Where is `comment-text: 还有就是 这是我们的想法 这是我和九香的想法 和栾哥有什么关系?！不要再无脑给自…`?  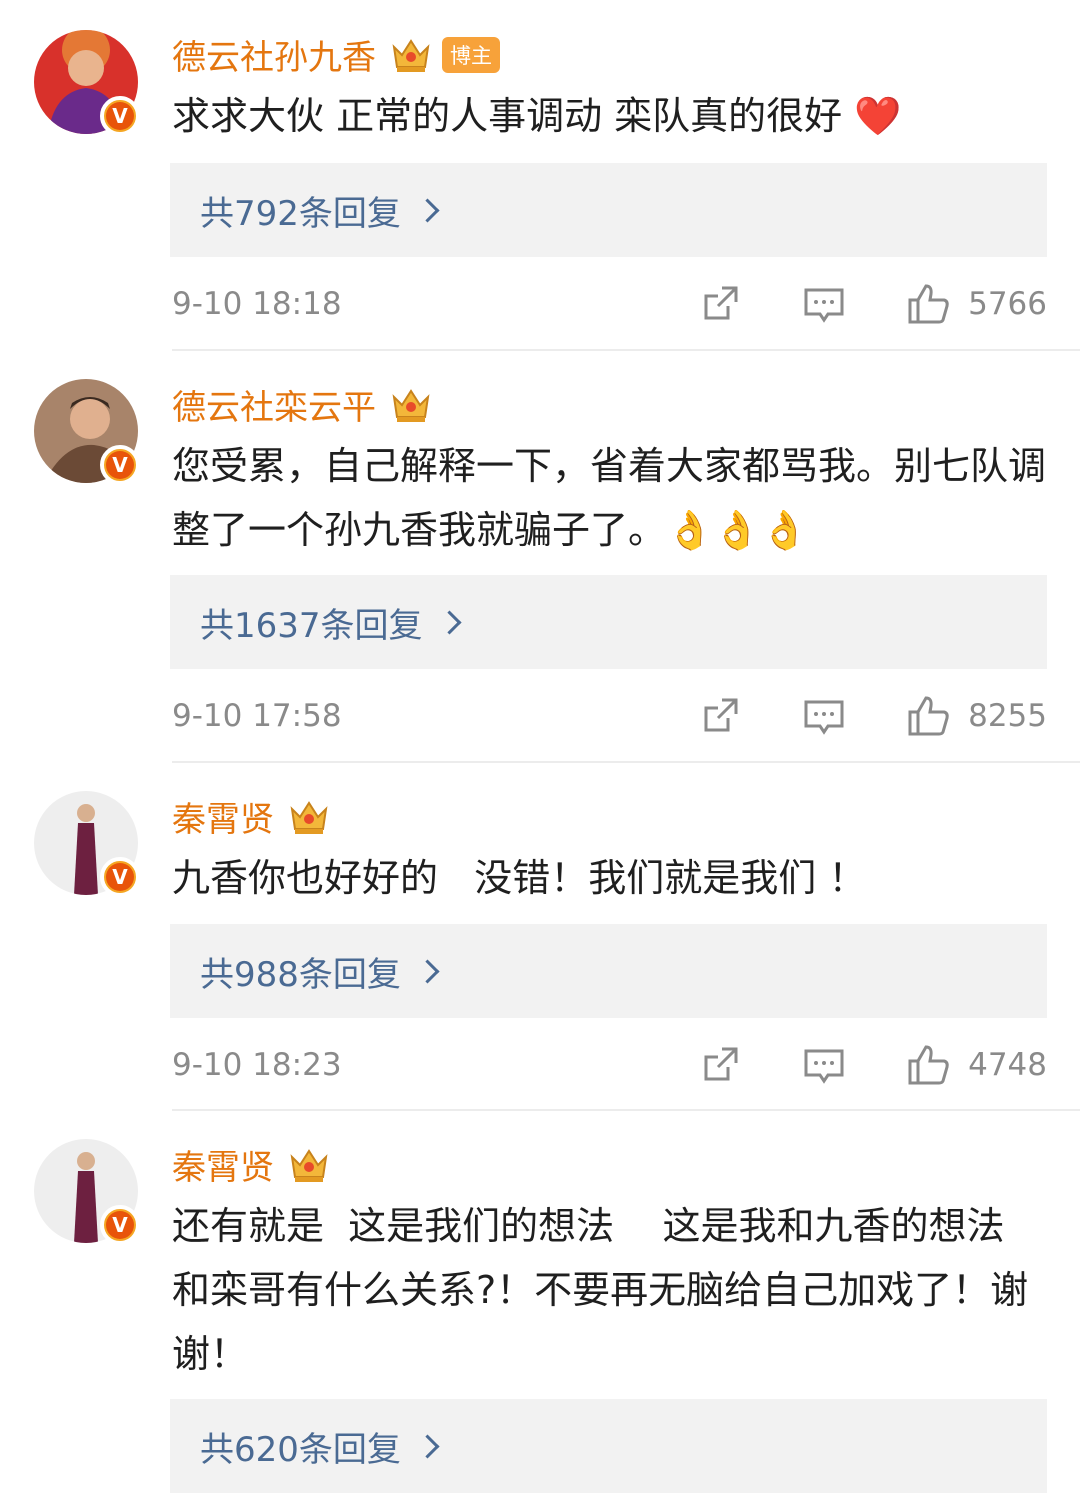 comment-text: 还有就是 这是我们的想法 这是我和九香的想法 和栾哥有什么关系?！不要再无脑给自… is located at coordinates (612, 1290).